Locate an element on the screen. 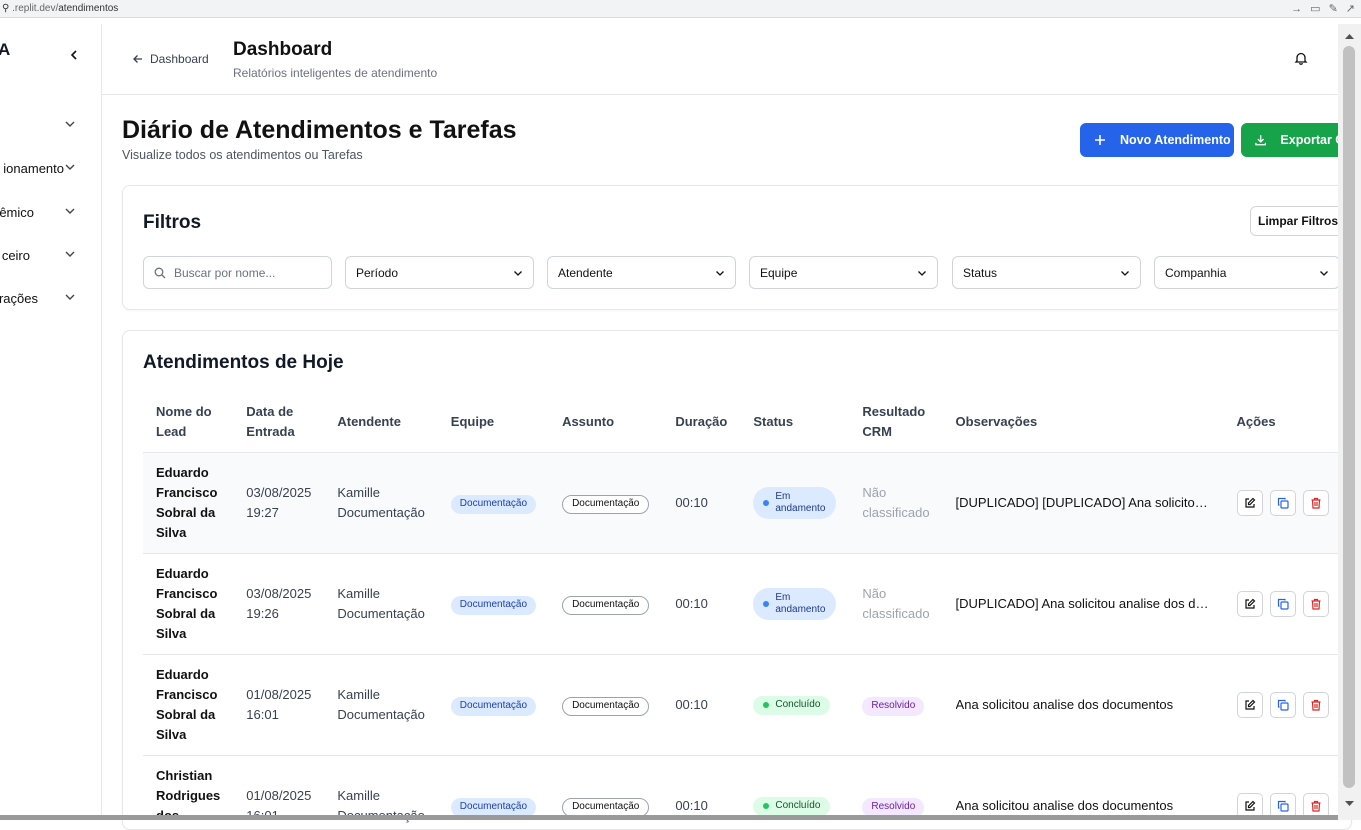  sidebar-item-4: rações is located at coordinates (50, 302).